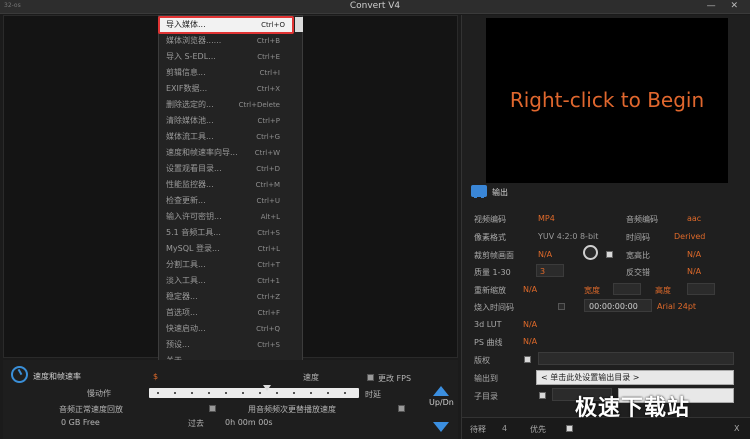 Image resolution: width=750 pixels, height=439 pixels. What do you see at coordinates (530, 341) in the screenshot?
I see `ps-curve-value: N/A` at bounding box center [530, 341].